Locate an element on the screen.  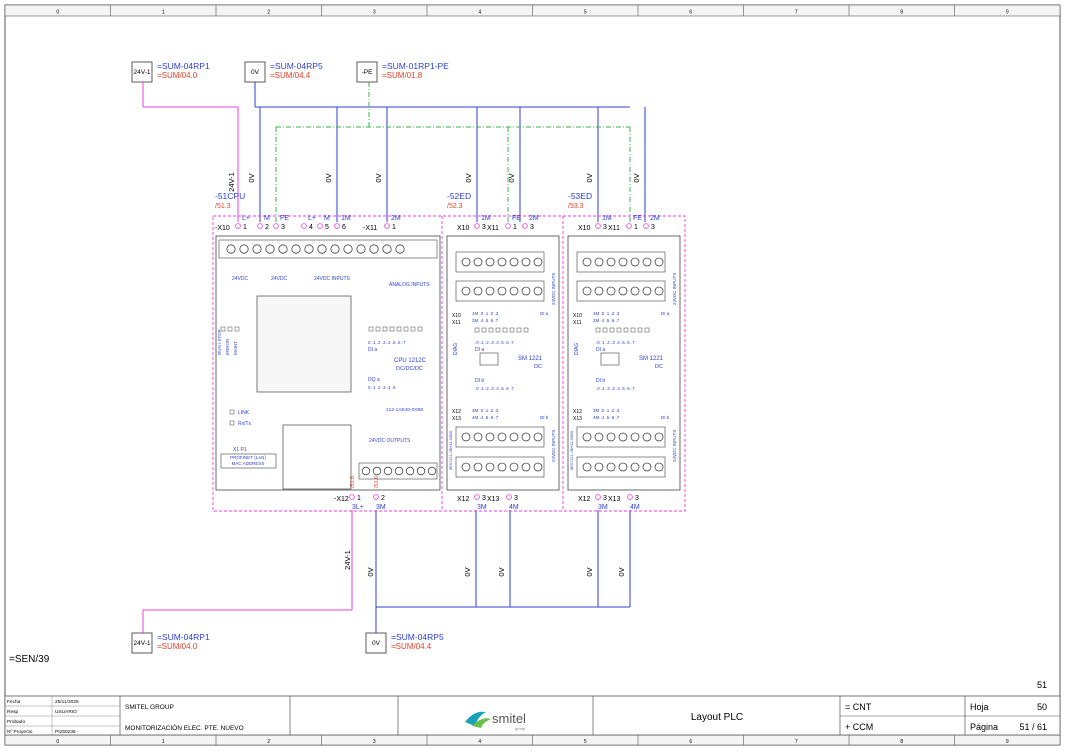
cpu-outputs-label: 24VDC OUTPUTS is located at coordinates (390, 441).